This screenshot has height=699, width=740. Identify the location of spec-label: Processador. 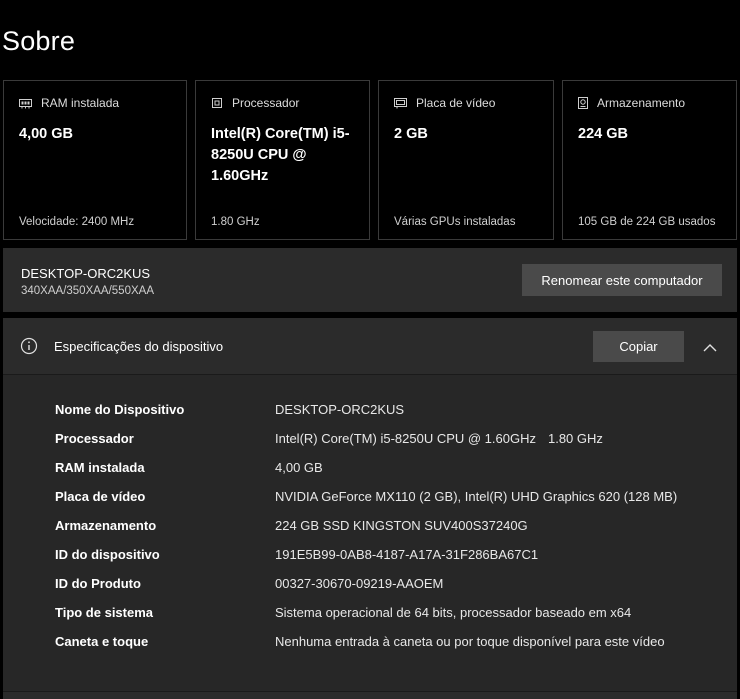
(94, 438).